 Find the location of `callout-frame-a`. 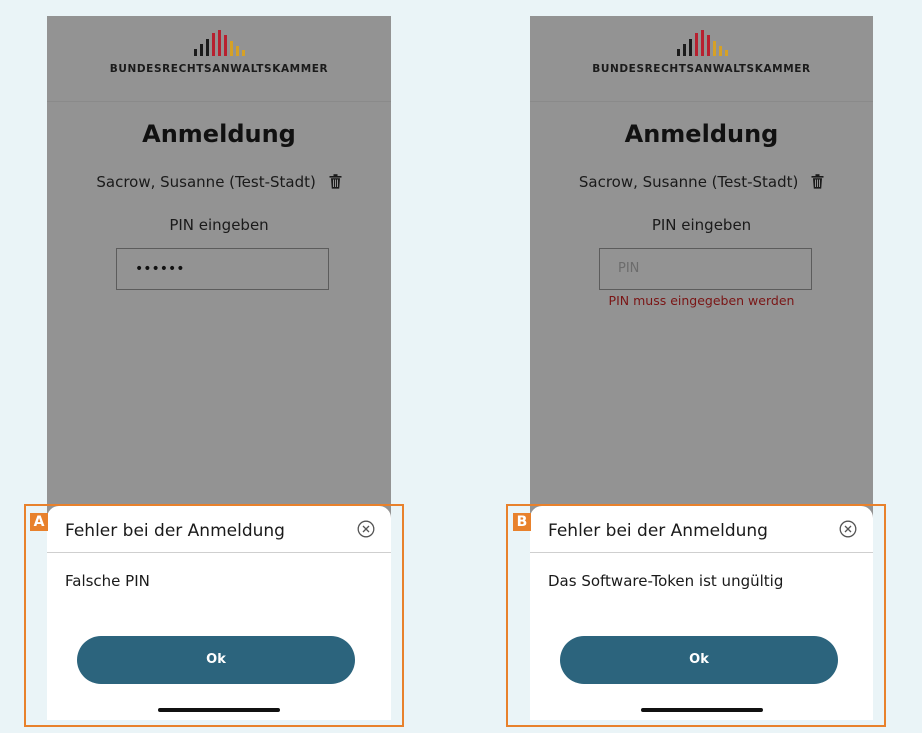

callout-frame-a is located at coordinates (214, 615).